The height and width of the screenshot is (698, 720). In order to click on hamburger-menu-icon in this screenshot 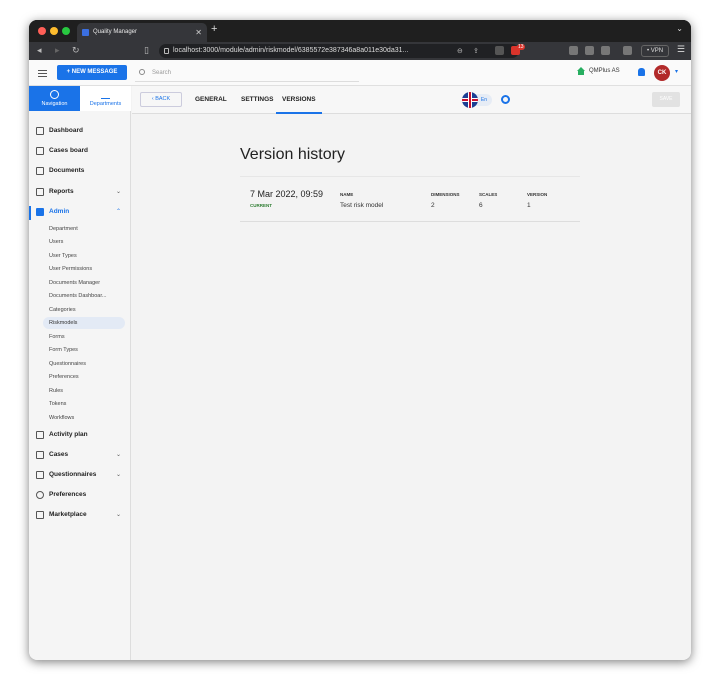, I will do `click(42, 73)`.